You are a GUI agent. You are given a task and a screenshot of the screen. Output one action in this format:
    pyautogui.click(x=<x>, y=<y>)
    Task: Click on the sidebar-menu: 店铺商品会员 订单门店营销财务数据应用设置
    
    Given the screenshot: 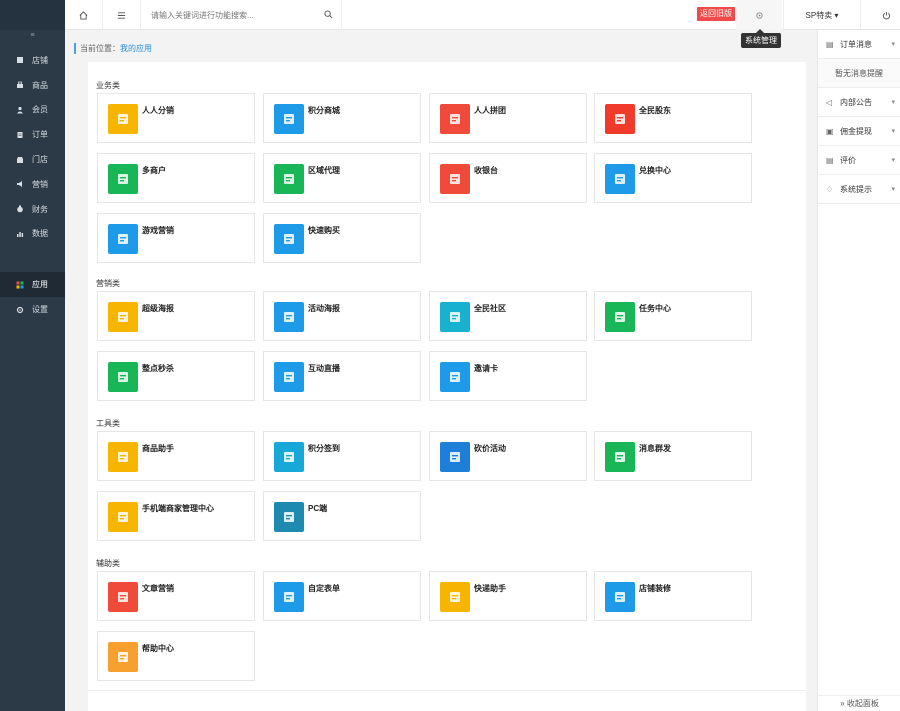 What is the action you would take?
    pyautogui.click(x=32, y=185)
    